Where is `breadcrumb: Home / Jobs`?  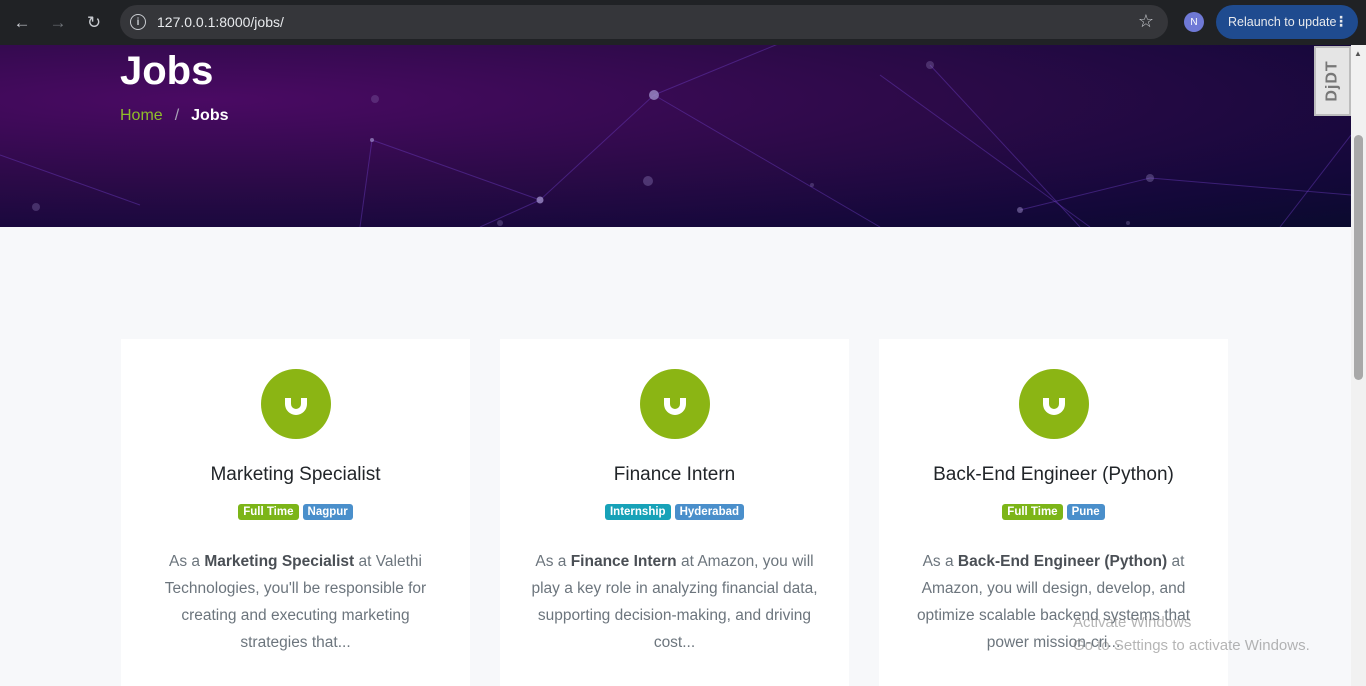 breadcrumb: Home / Jobs is located at coordinates (174, 116).